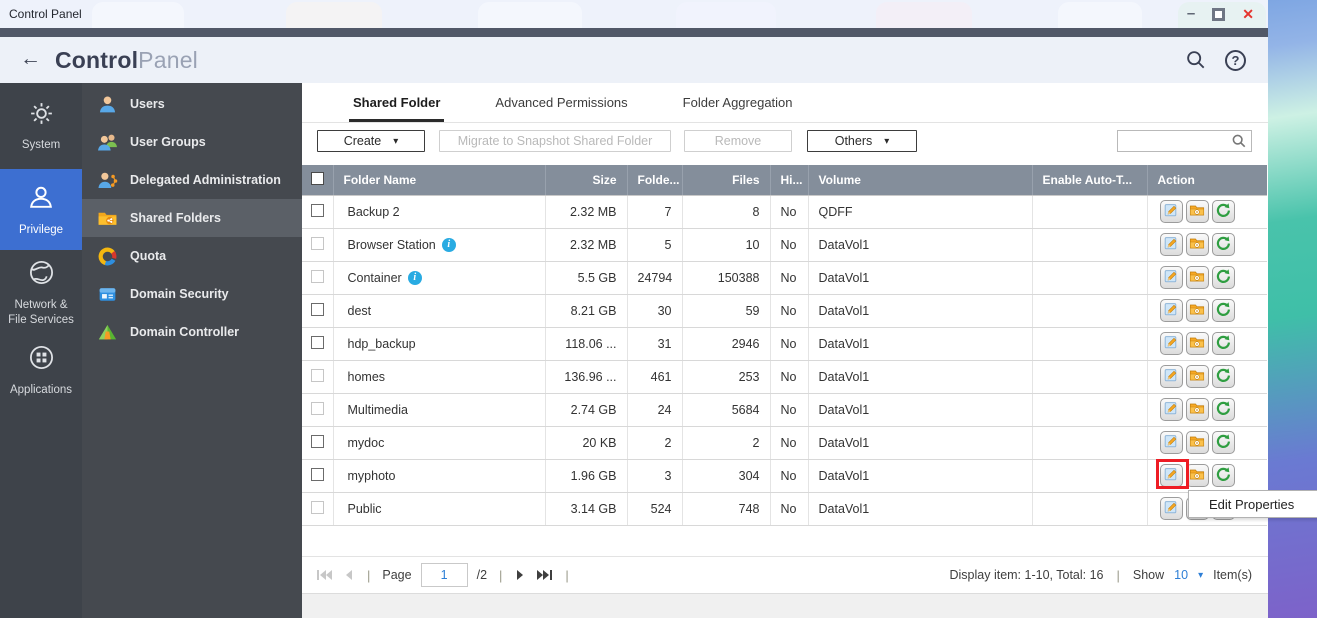  I want to click on sidebar-item-domain-security: Domain Security, so click(192, 294).